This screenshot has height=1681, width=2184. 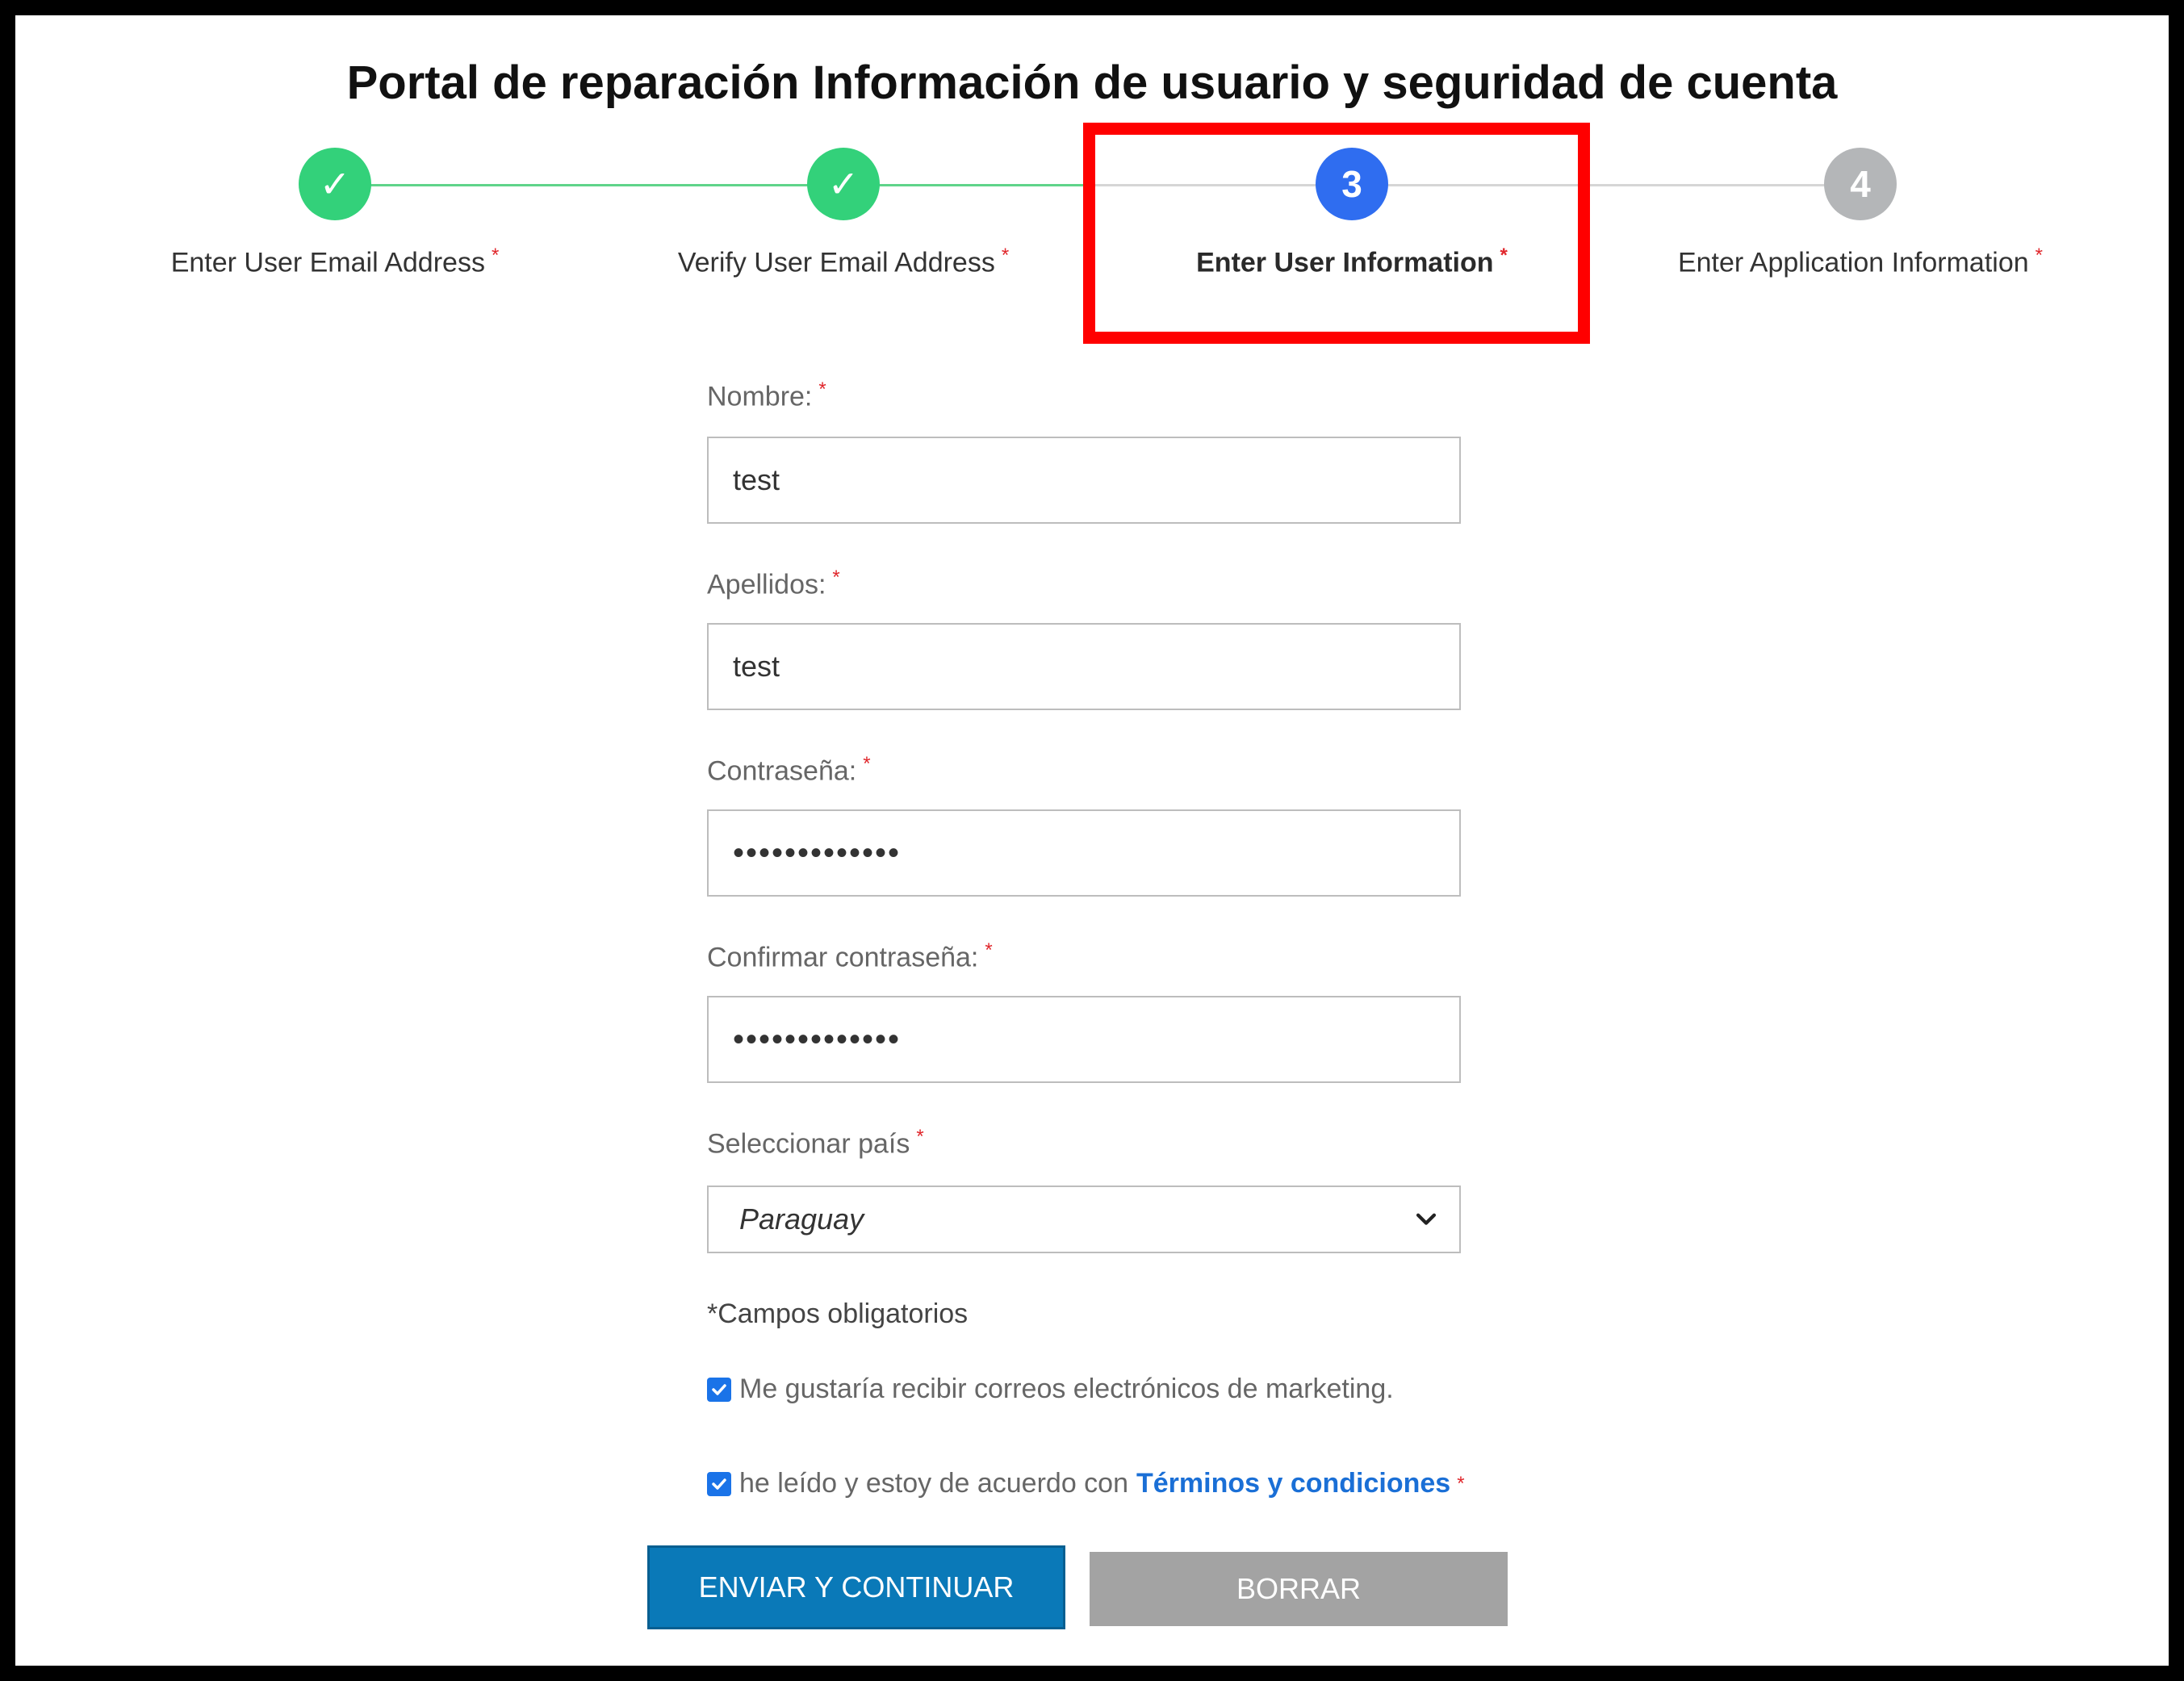 I want to click on step-4-circle: 4, so click(x=1861, y=184).